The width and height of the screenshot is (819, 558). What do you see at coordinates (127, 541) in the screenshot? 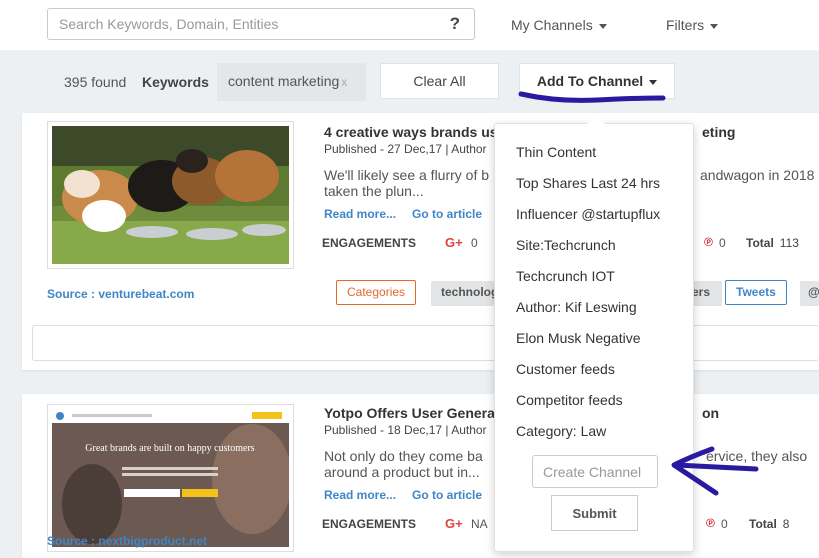
I see `article-source: Source : nextbigproduct.net` at bounding box center [127, 541].